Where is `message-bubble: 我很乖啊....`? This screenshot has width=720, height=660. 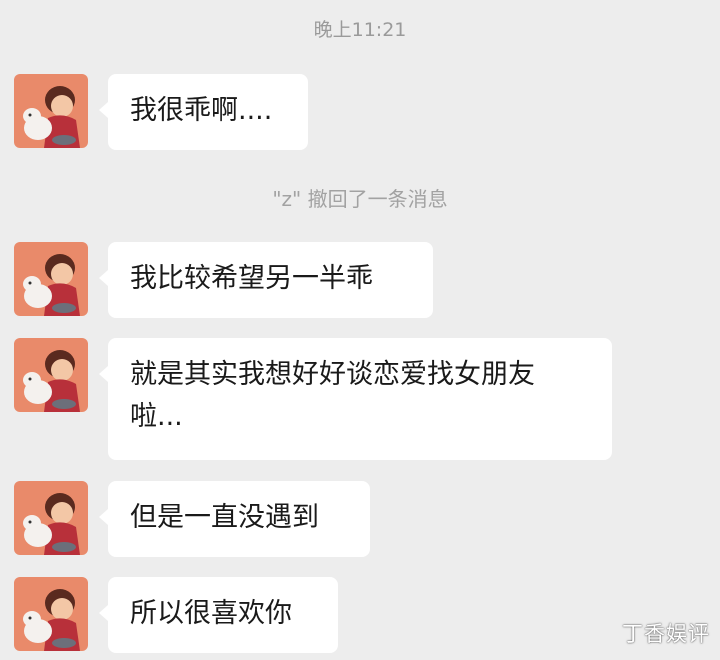 message-bubble: 我很乖啊.... is located at coordinates (203, 112).